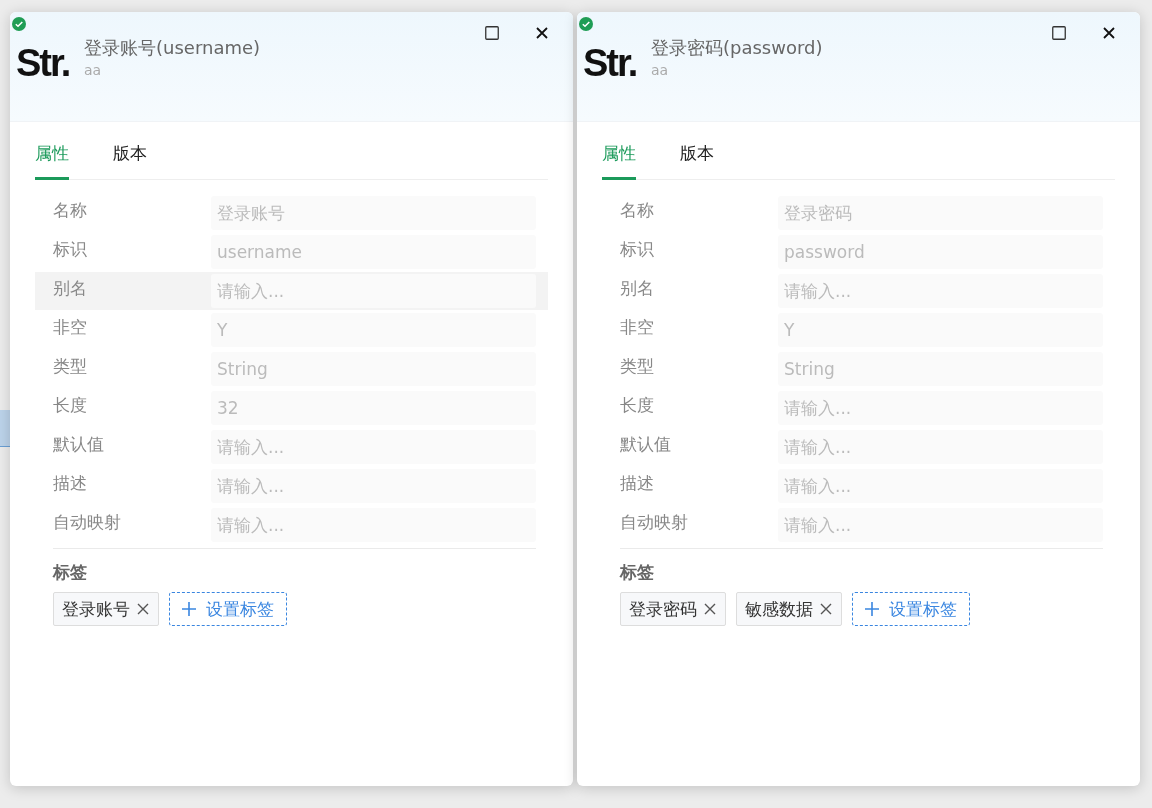  I want to click on panel-title: 登录密码(password), so click(737, 48).